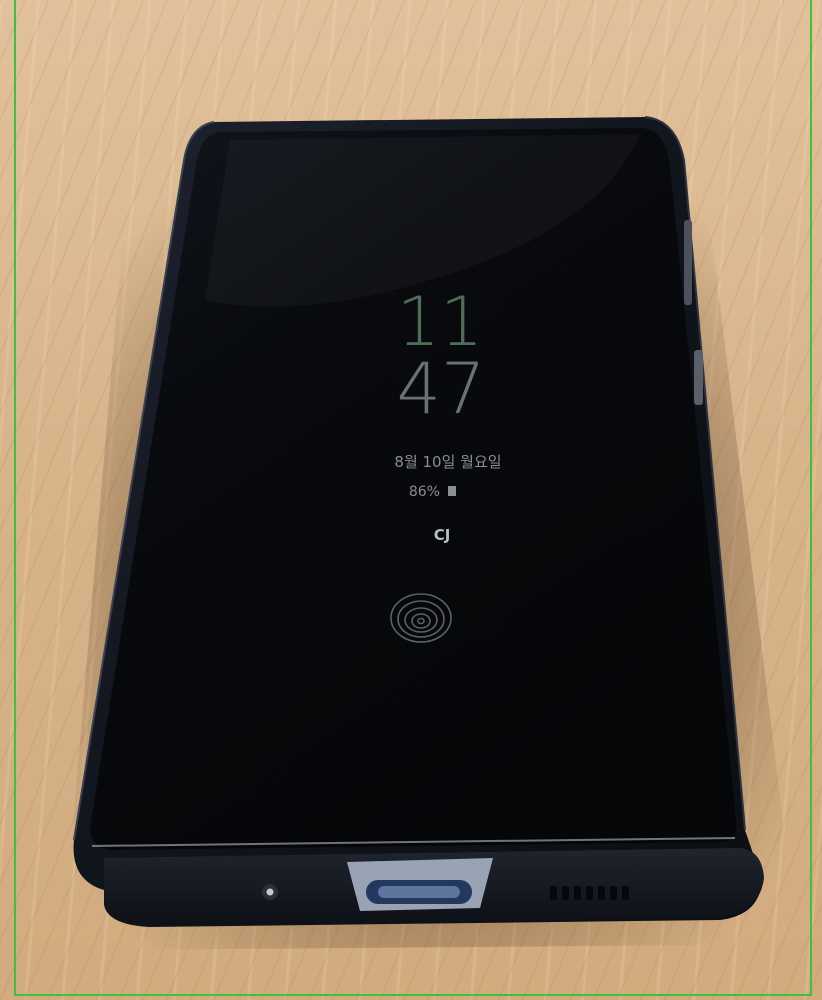 Image resolution: width=822 pixels, height=1000 pixels. Describe the element at coordinates (447, 462) in the screenshot. I see `aod-date: 8월 10일 월요일` at that location.